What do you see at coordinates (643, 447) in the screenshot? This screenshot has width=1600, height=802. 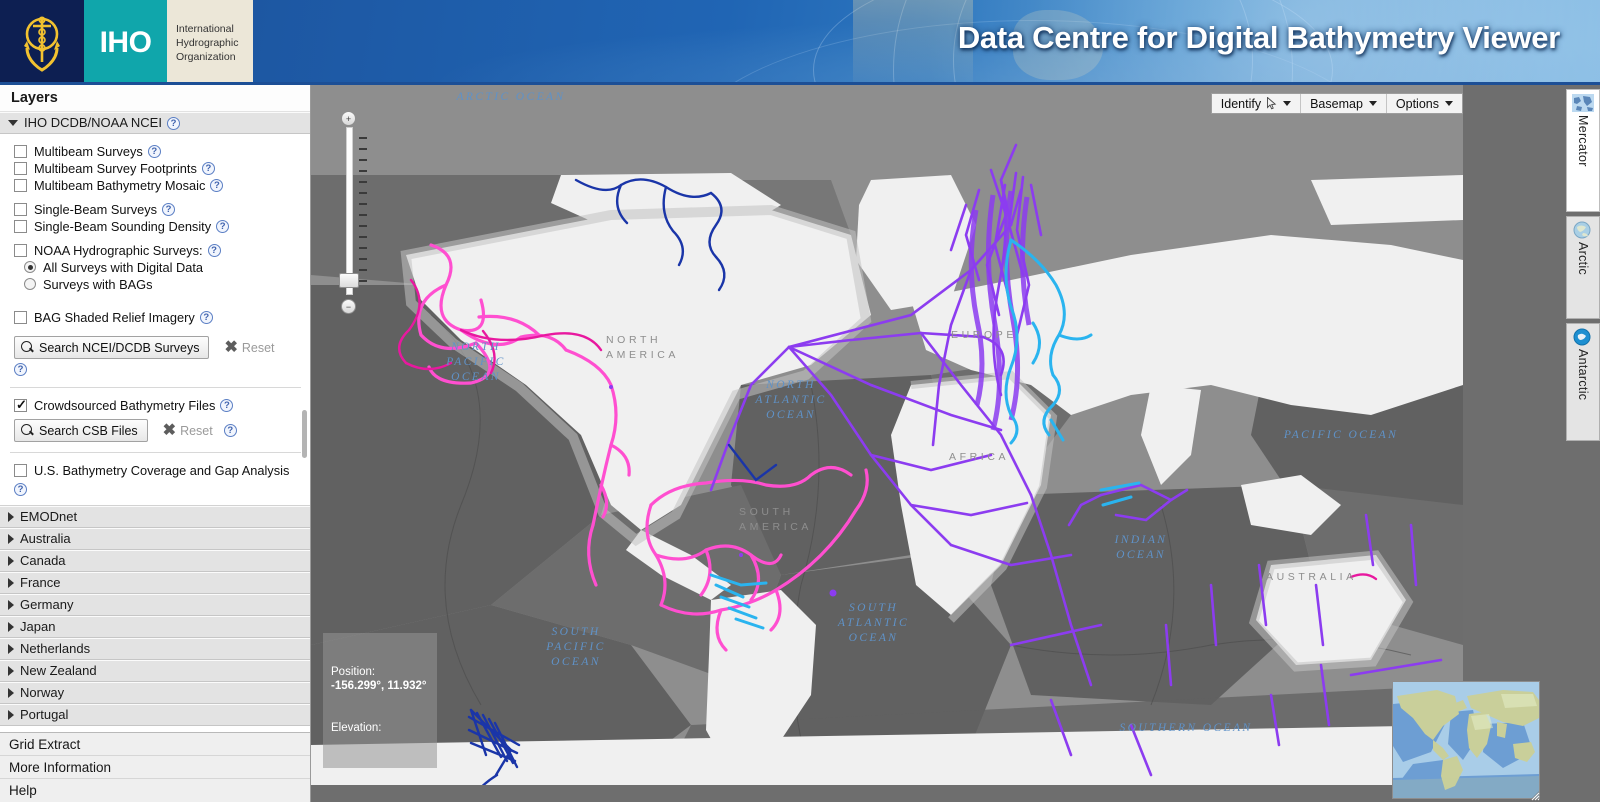 I see `csb-tracks-pink` at bounding box center [643, 447].